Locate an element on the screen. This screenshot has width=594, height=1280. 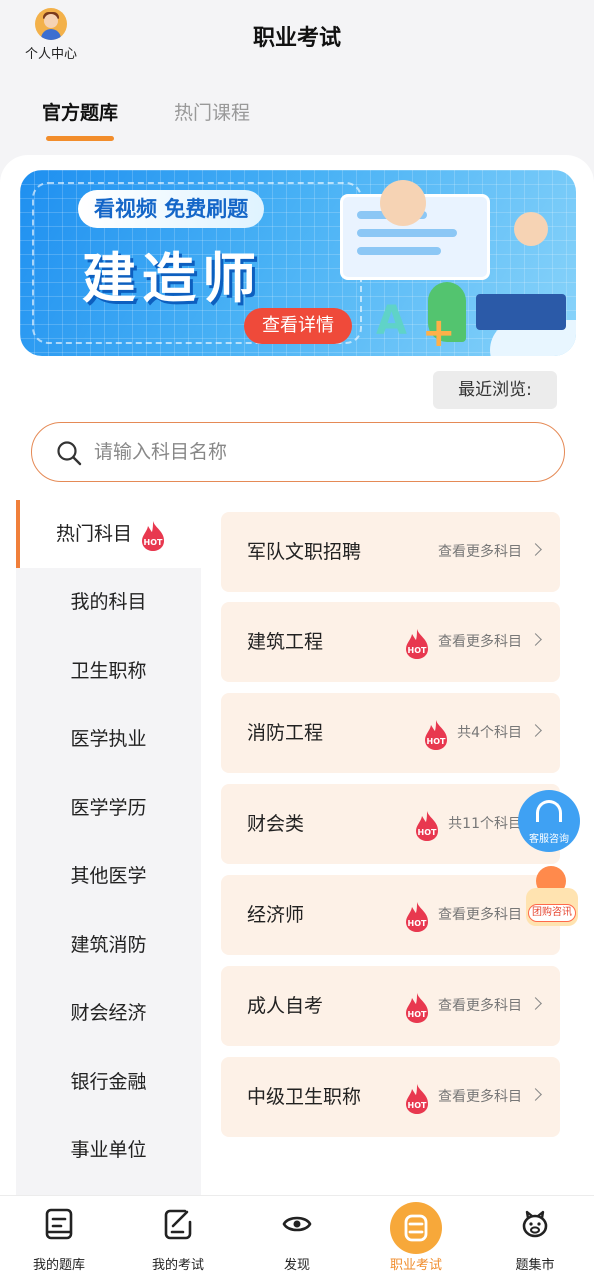
category-card: 中级卫生职称 查看更多科目 HOT is located at coordinates (390, 1097).